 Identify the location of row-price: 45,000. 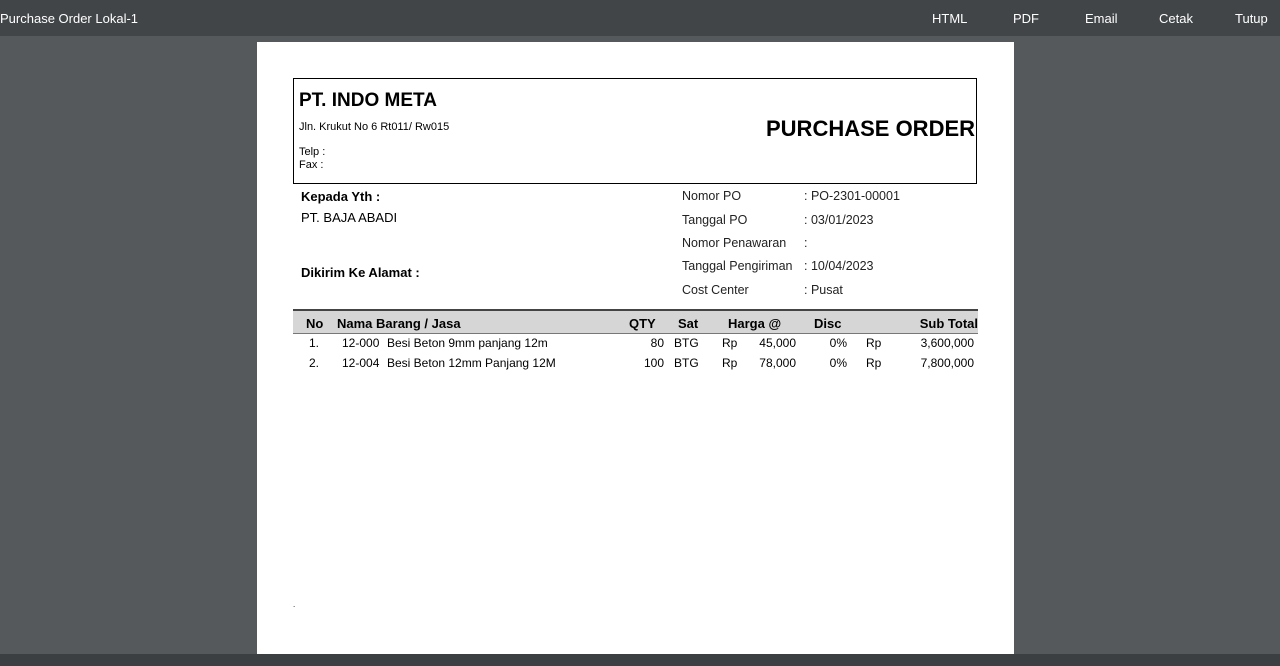
(777, 343).